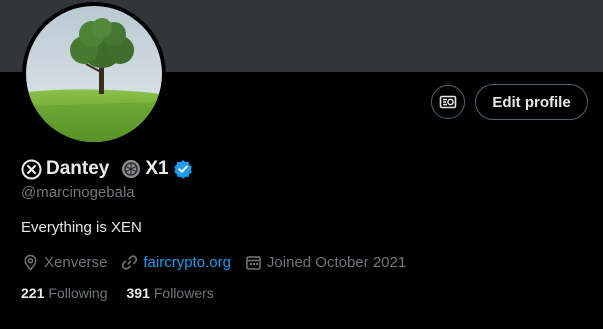  I want to click on following-count: 221, so click(33, 293).